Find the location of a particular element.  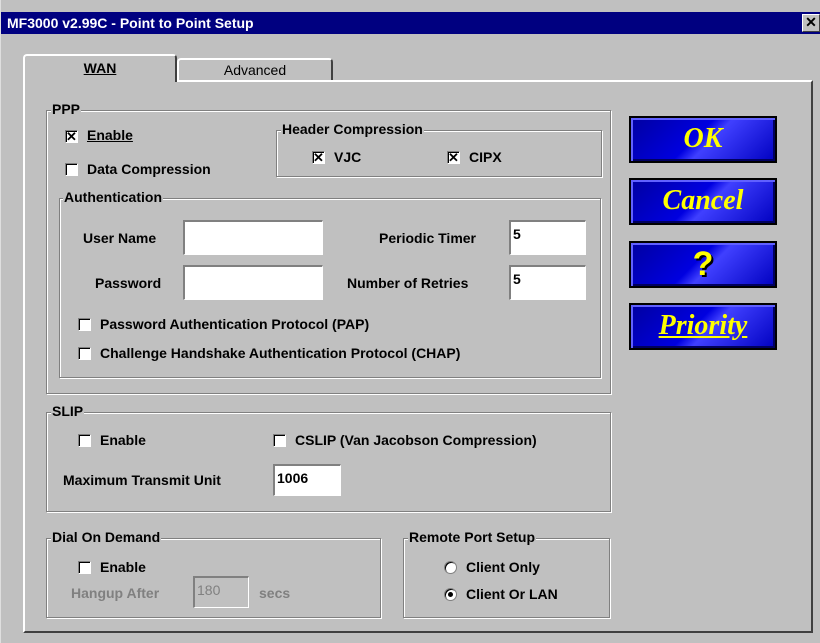

chap-checkbox is located at coordinates (84, 353).